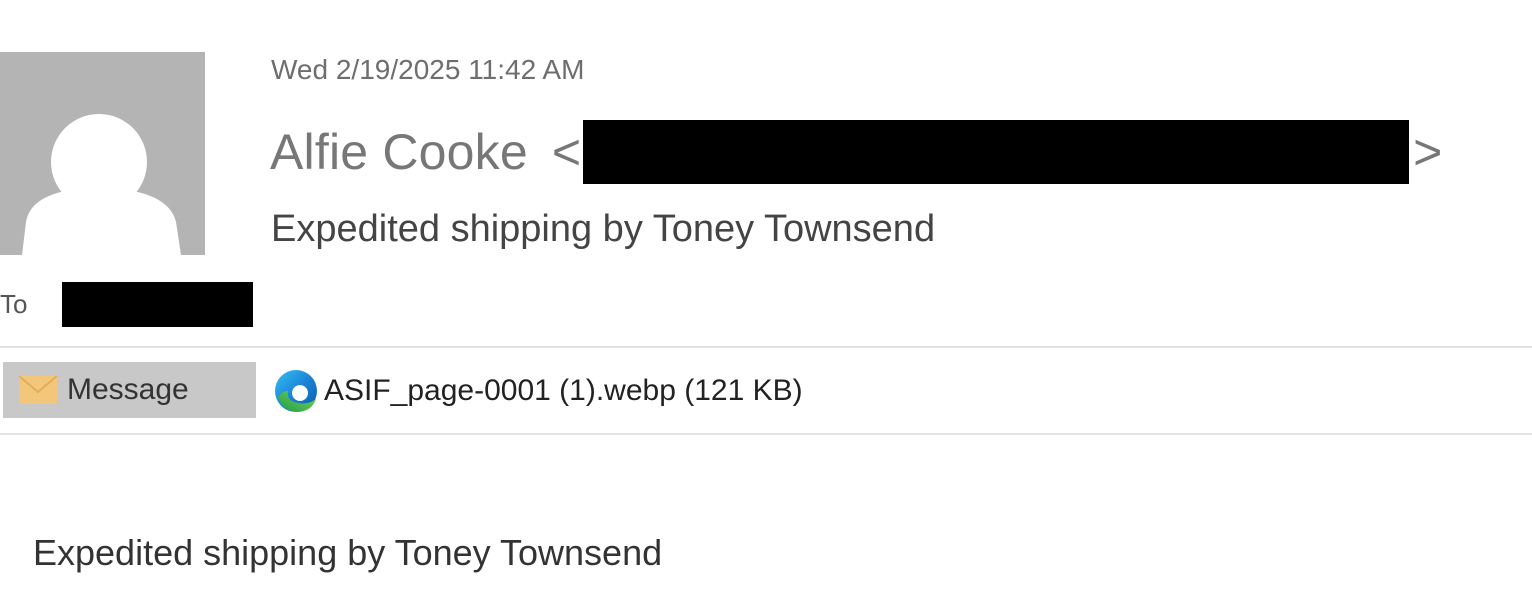 The height and width of the screenshot is (611, 1532). Describe the element at coordinates (563, 390) in the screenshot. I see `attachment-name: ASIF_page-0001 (1).webp (121 KB)` at that location.